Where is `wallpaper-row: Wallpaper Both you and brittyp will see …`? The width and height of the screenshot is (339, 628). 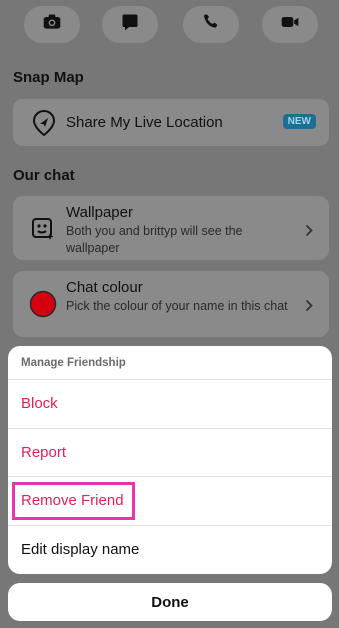 wallpaper-row: Wallpaper Both you and brittyp will see … is located at coordinates (171, 228).